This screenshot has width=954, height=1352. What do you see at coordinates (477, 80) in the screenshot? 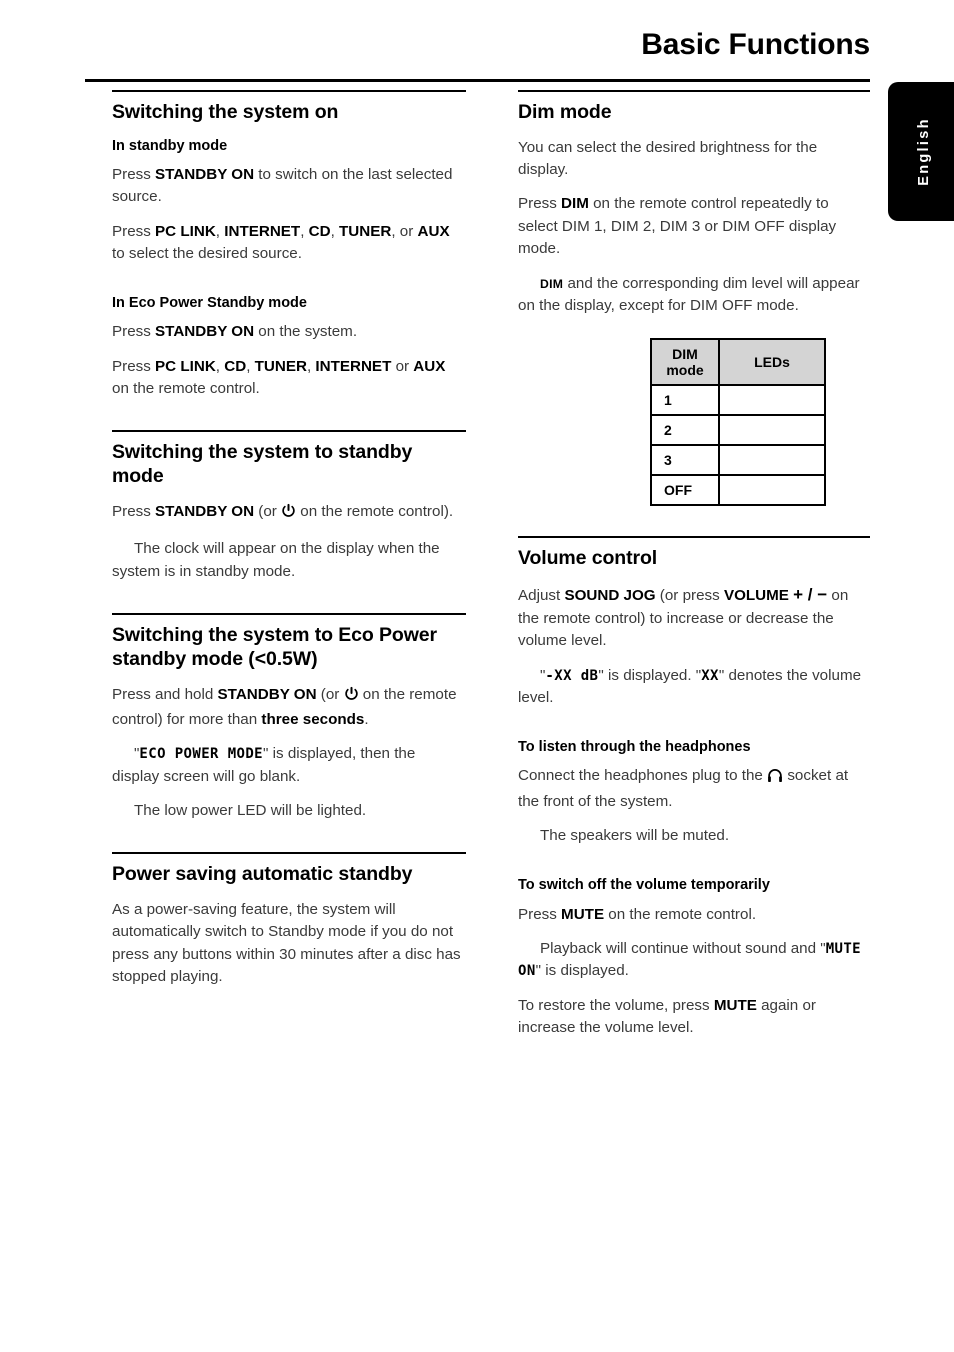
I see `header-divider` at bounding box center [477, 80].